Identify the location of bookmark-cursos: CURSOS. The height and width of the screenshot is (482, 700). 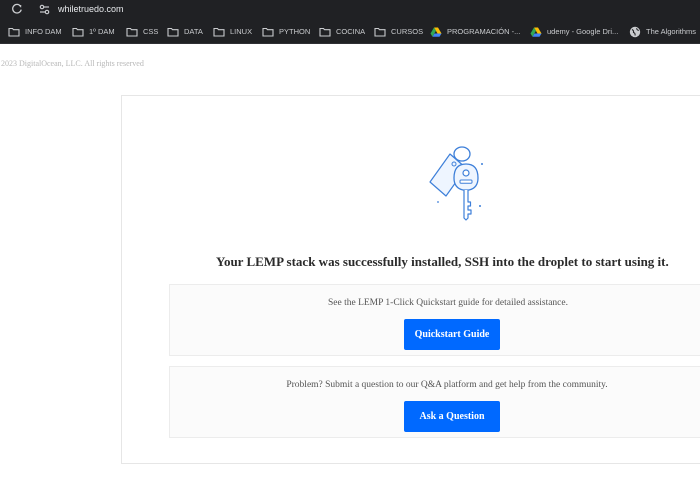
(398, 32).